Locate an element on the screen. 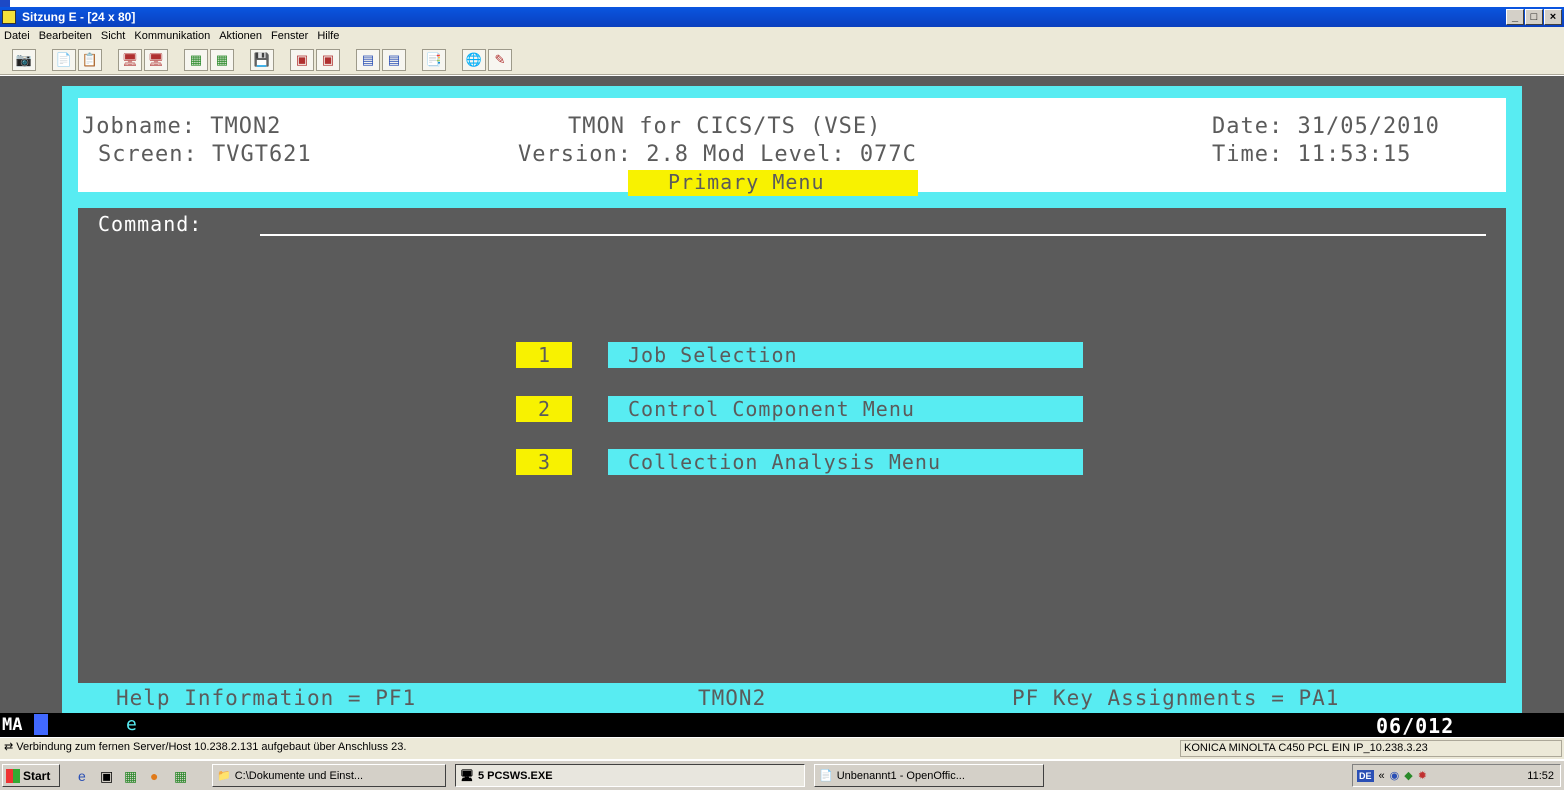 This screenshot has width=1564, height=790. globe-icon: 🌐 is located at coordinates (474, 59).